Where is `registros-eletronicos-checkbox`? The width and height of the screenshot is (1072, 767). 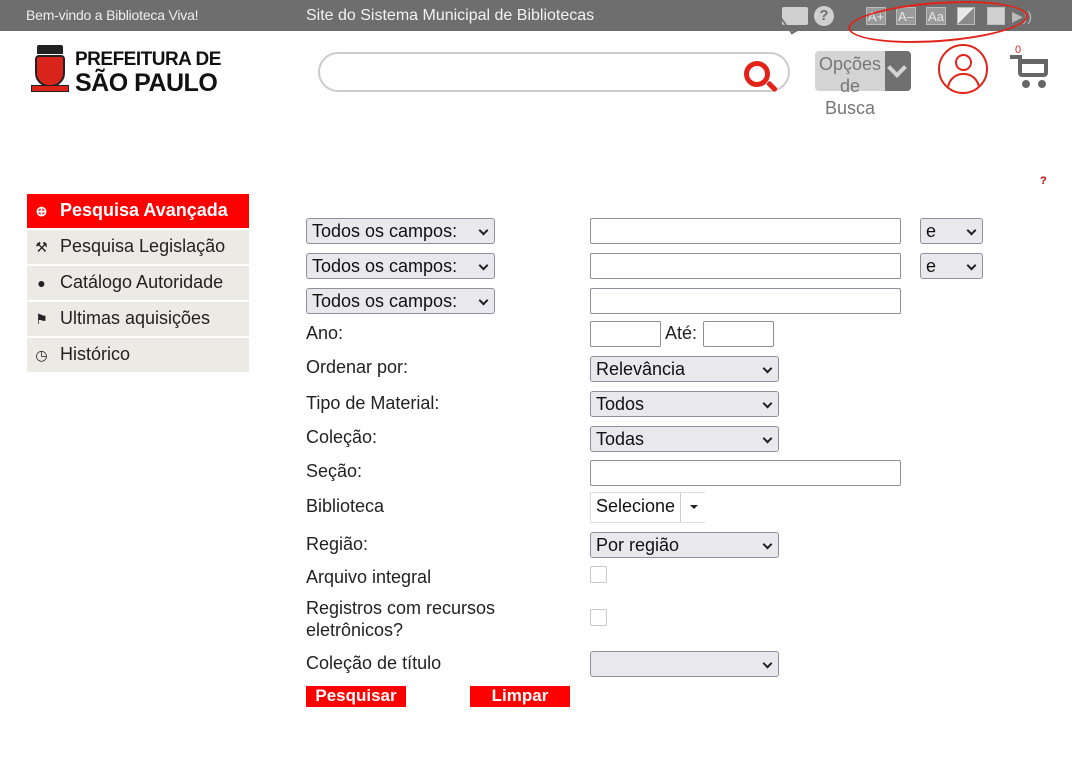 registros-eletronicos-checkbox is located at coordinates (598, 617).